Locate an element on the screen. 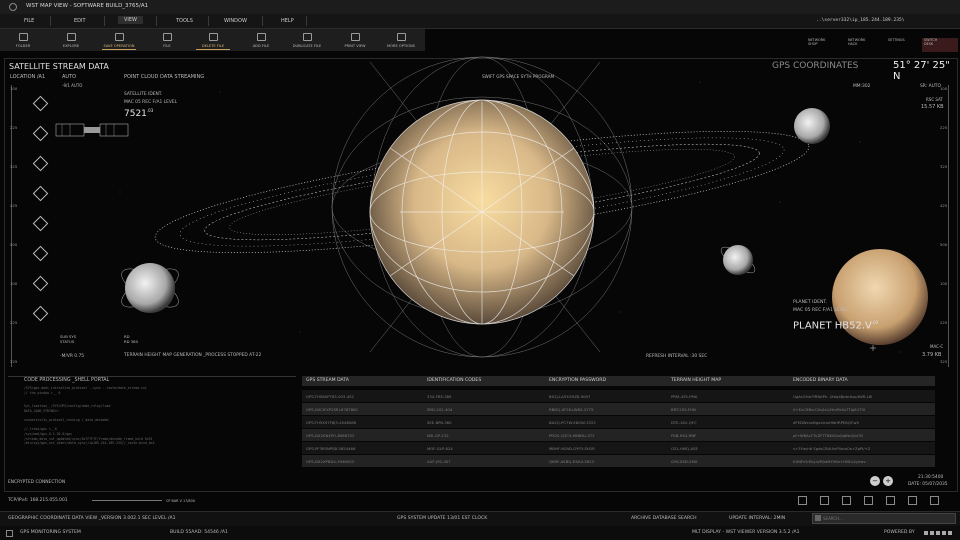 This screenshot has width=960, height=540. menu-view: VIEW is located at coordinates (130, 20).